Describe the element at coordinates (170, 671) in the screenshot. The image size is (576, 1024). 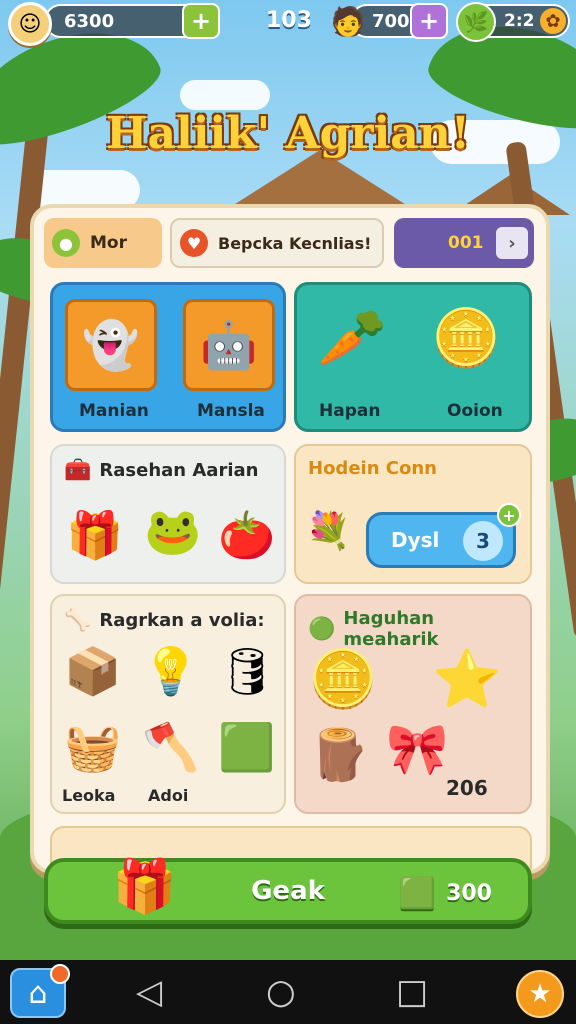
I see `lightbulb-icon: 💡` at that location.